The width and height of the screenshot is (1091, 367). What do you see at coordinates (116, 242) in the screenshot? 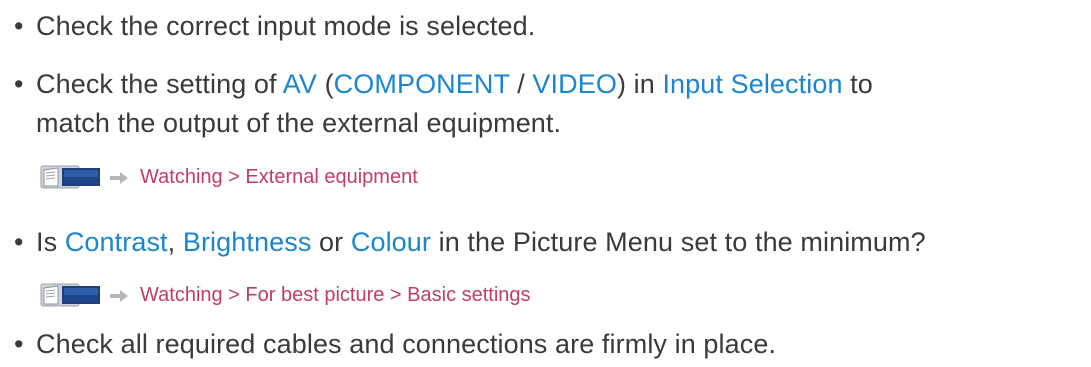
I see `contrast-link: Contrast` at bounding box center [116, 242].